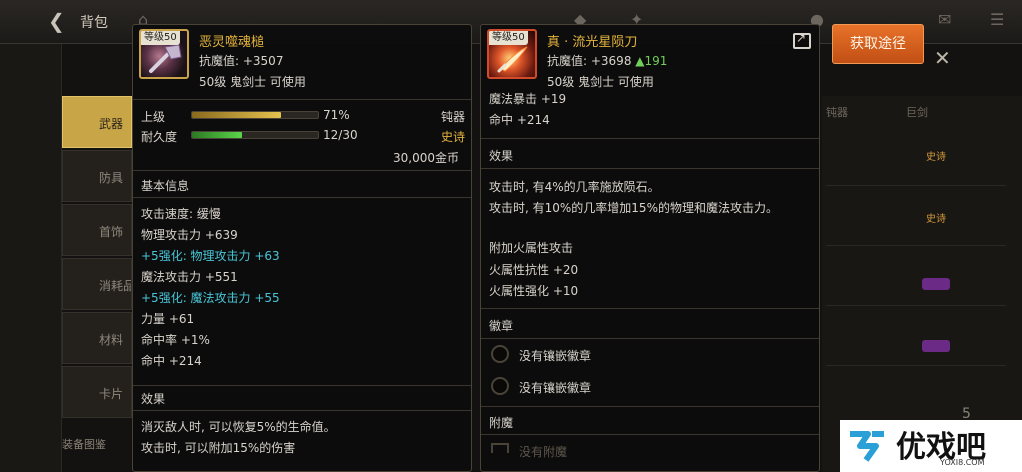  I want to click on equipment-codex-link: 装备图鉴, so click(84, 444).